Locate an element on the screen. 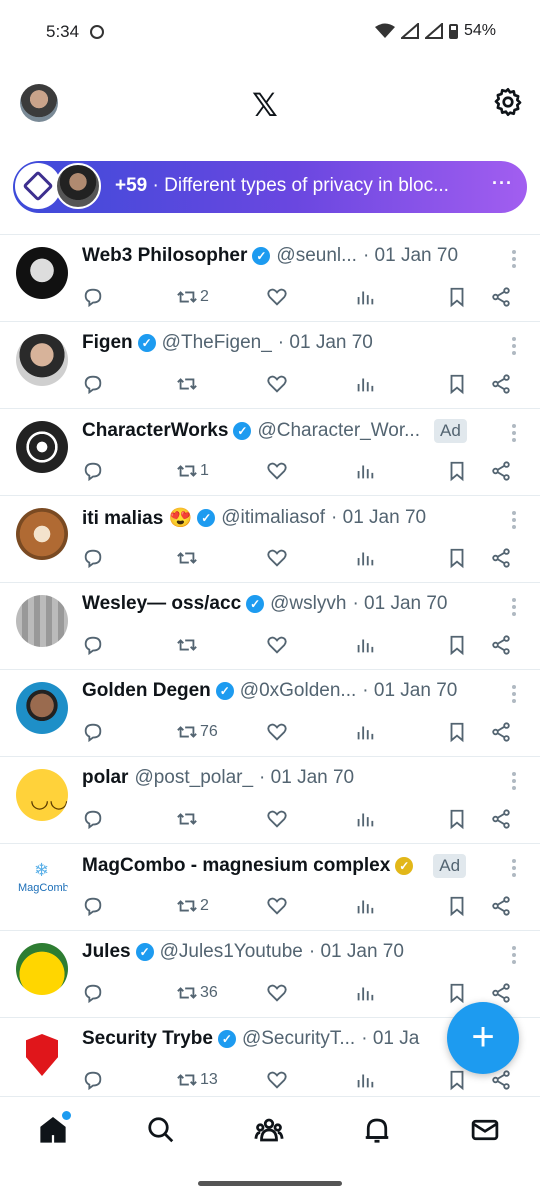 The height and width of the screenshot is (1200, 540). tweet-row: Wesley— oss/acc ✓ @wslyvh · 01 Jan 70 is located at coordinates (270, 625).